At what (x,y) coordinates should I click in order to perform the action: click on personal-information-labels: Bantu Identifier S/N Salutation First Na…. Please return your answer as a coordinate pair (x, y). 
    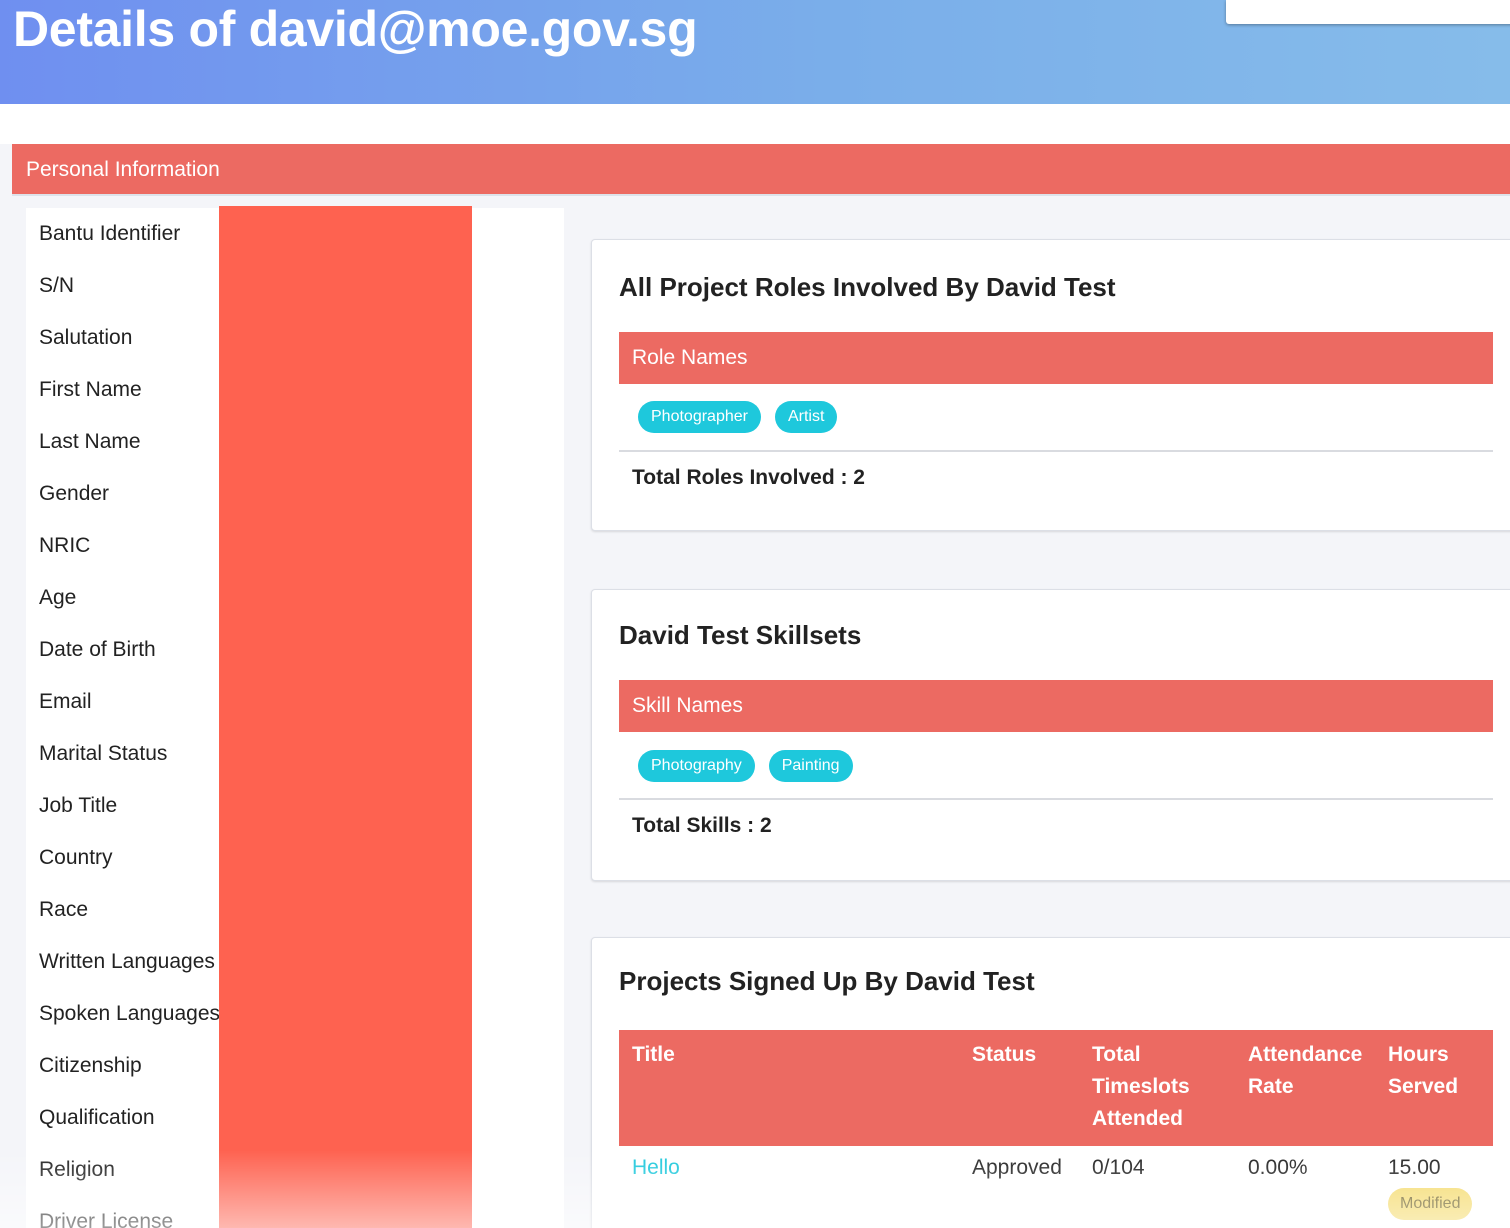
    Looking at the image, I should click on (134, 718).